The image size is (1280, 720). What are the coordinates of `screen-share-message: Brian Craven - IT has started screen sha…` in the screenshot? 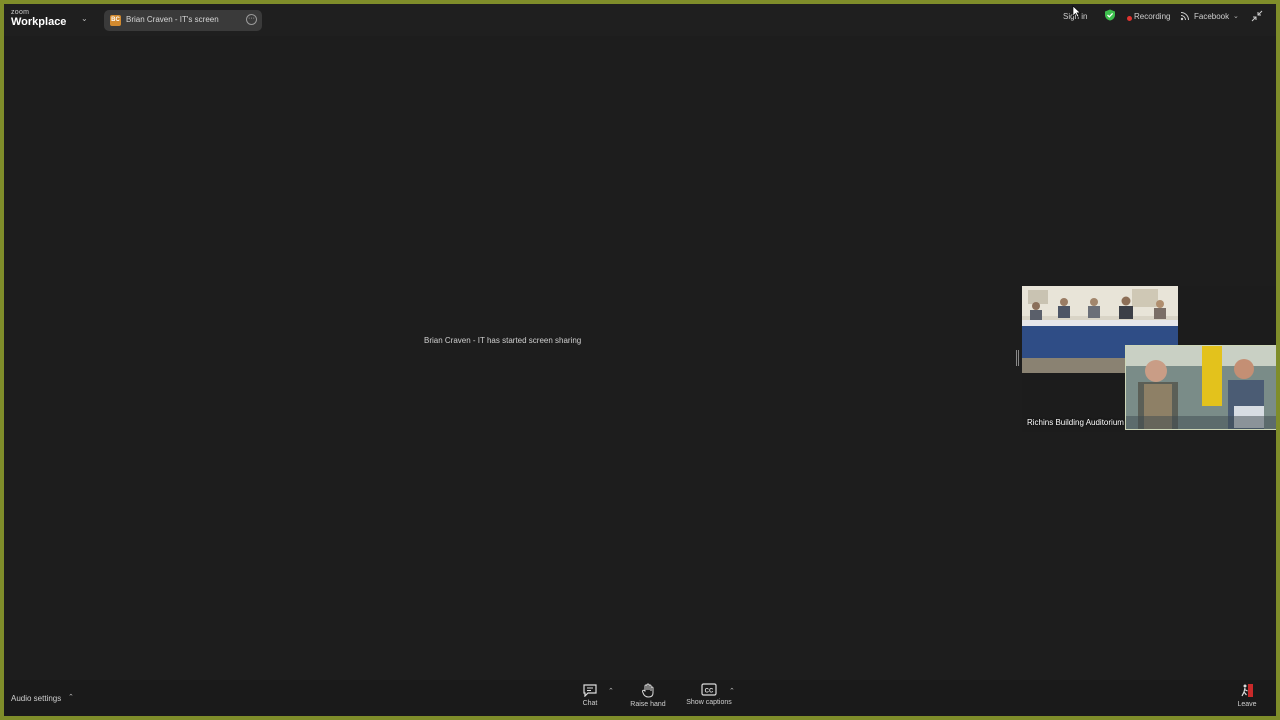 It's located at (503, 340).